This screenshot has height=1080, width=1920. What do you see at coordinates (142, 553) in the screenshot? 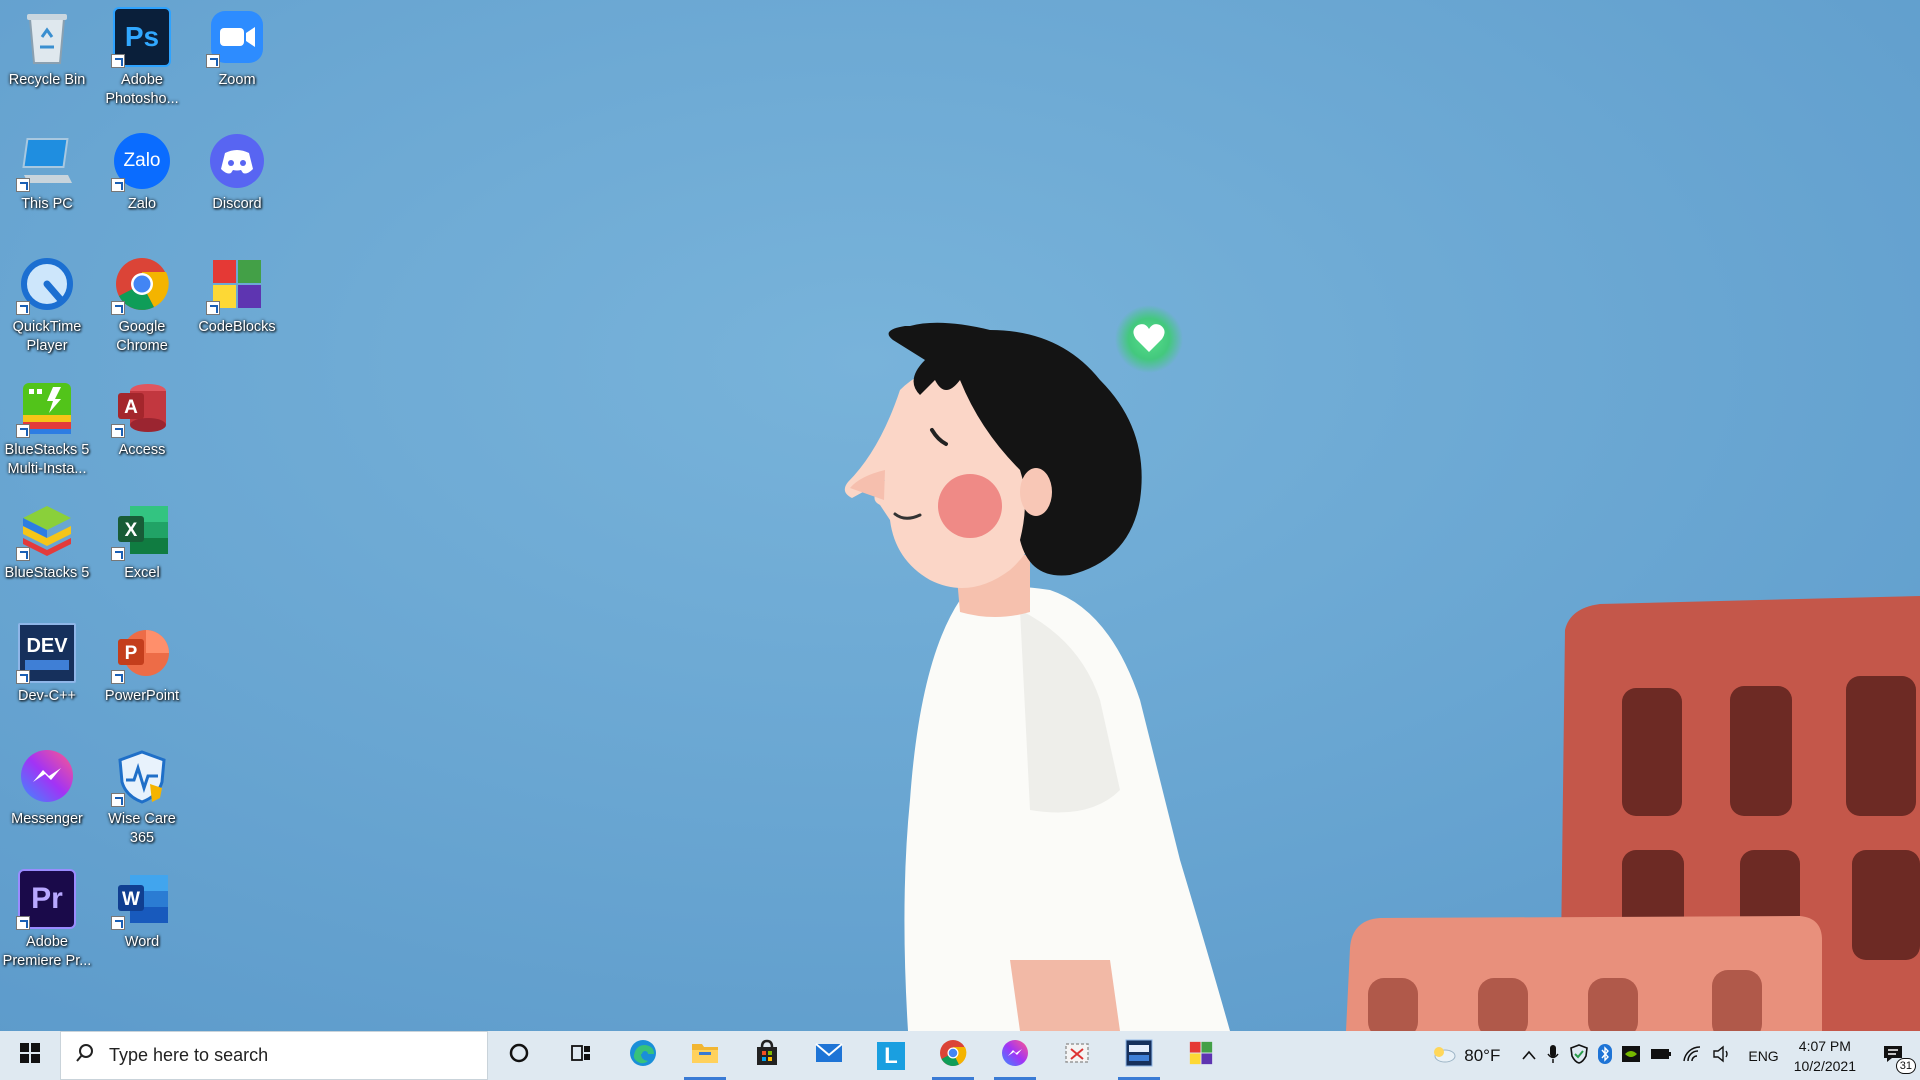
I see `desktop-icon-excel: X Excel` at bounding box center [142, 553].